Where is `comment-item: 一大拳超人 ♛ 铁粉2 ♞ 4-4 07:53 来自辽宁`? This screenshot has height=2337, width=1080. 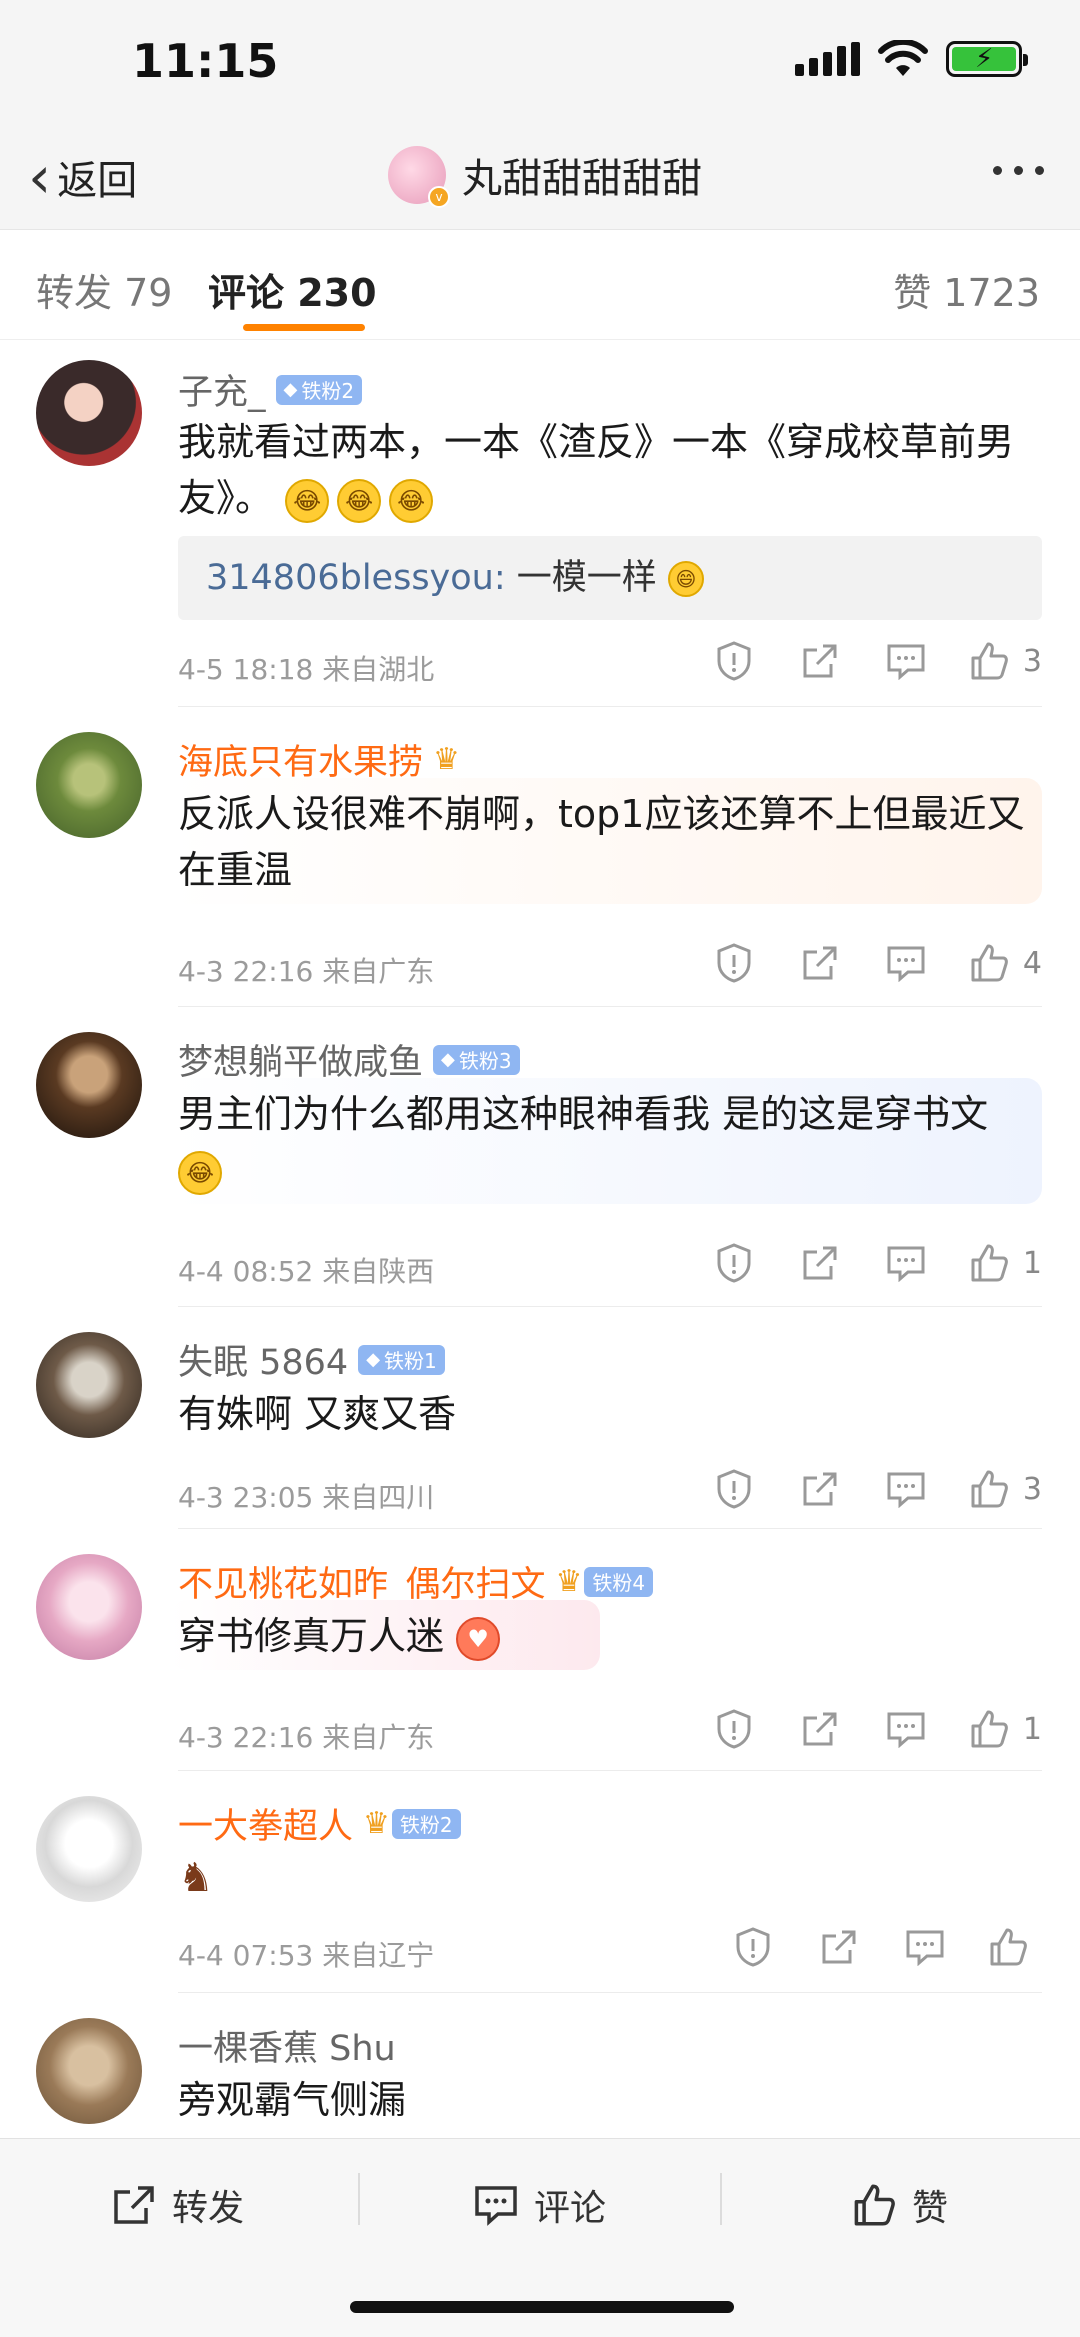
comment-item: 一大拳超人 ♛ 铁粉2 ♞ 4-4 07:53 来自辽宁 is located at coordinates (540, 1883).